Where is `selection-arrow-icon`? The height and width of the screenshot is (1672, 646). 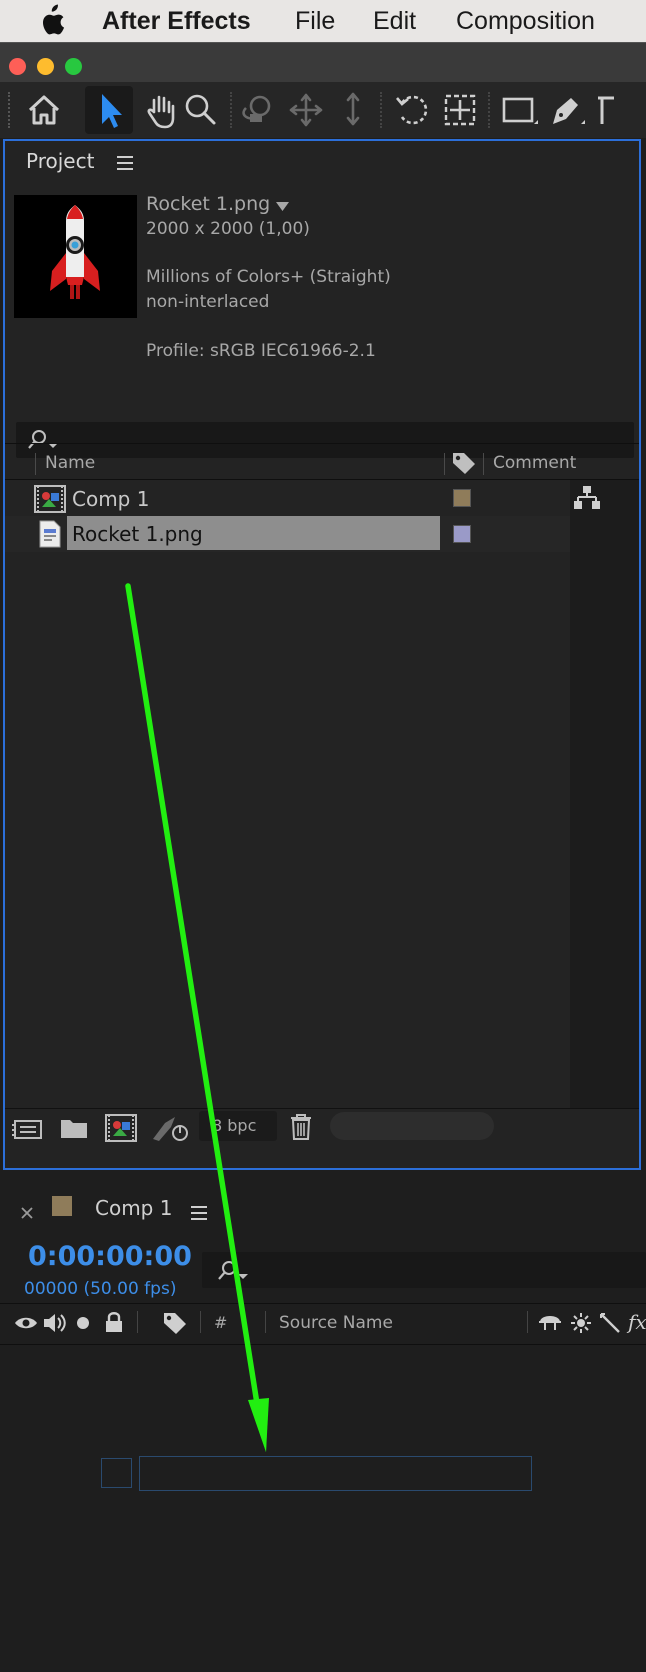
selection-arrow-icon is located at coordinates (112, 111).